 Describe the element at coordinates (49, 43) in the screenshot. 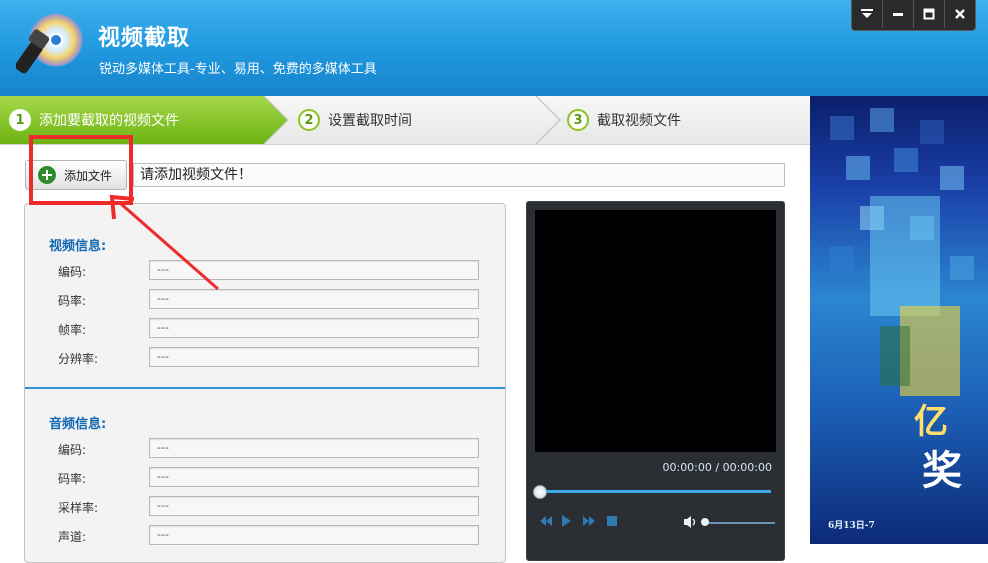

I see `disc-camera-logo-icon` at that location.